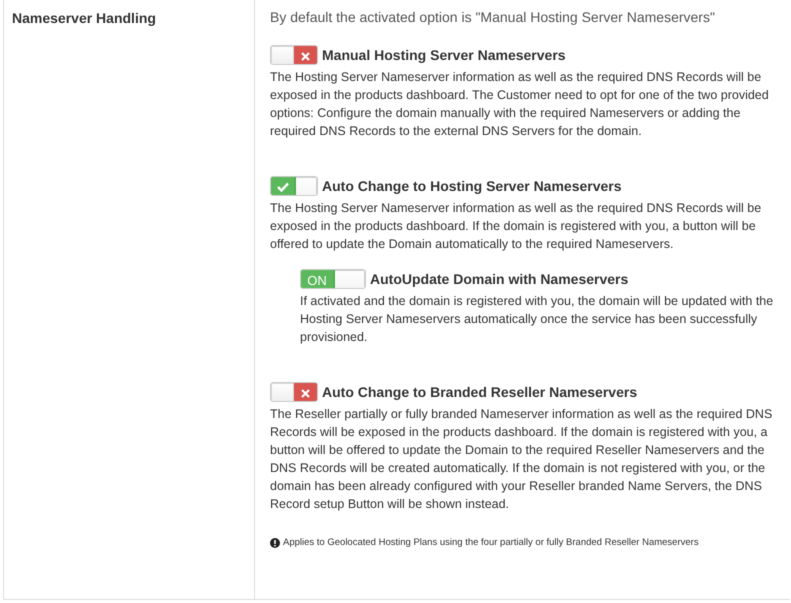  Describe the element at coordinates (516, 226) in the screenshot. I see `option-description: The Hosting Server Nameserver information as well as the required DNS Records will be exposed in the products dashboard. If the domain is registered with you, a button will be offered to update the Domain automatically to the required Nameservers.` at that location.